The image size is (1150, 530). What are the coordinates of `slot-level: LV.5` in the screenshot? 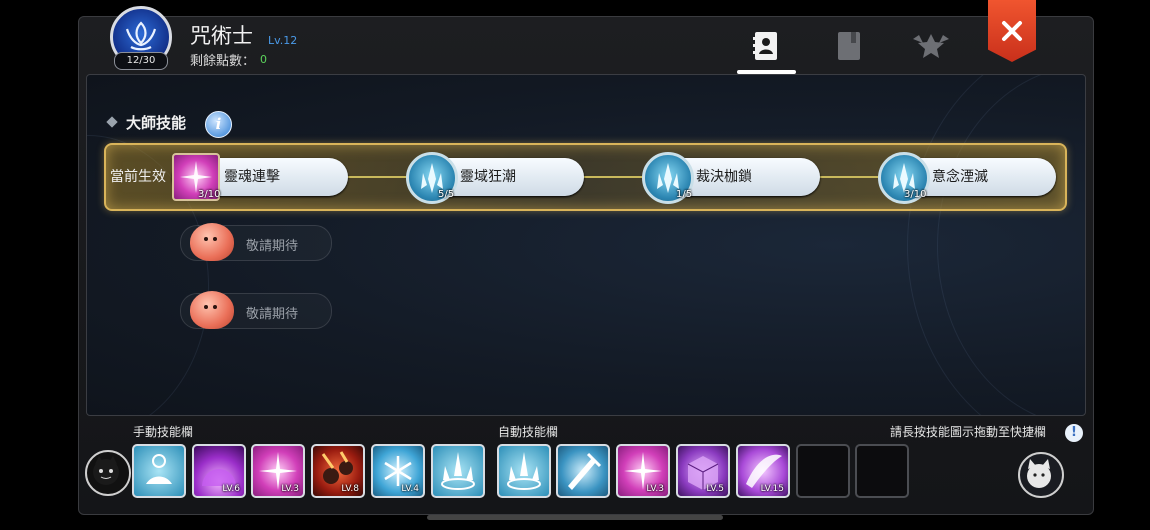 It's located at (715, 489).